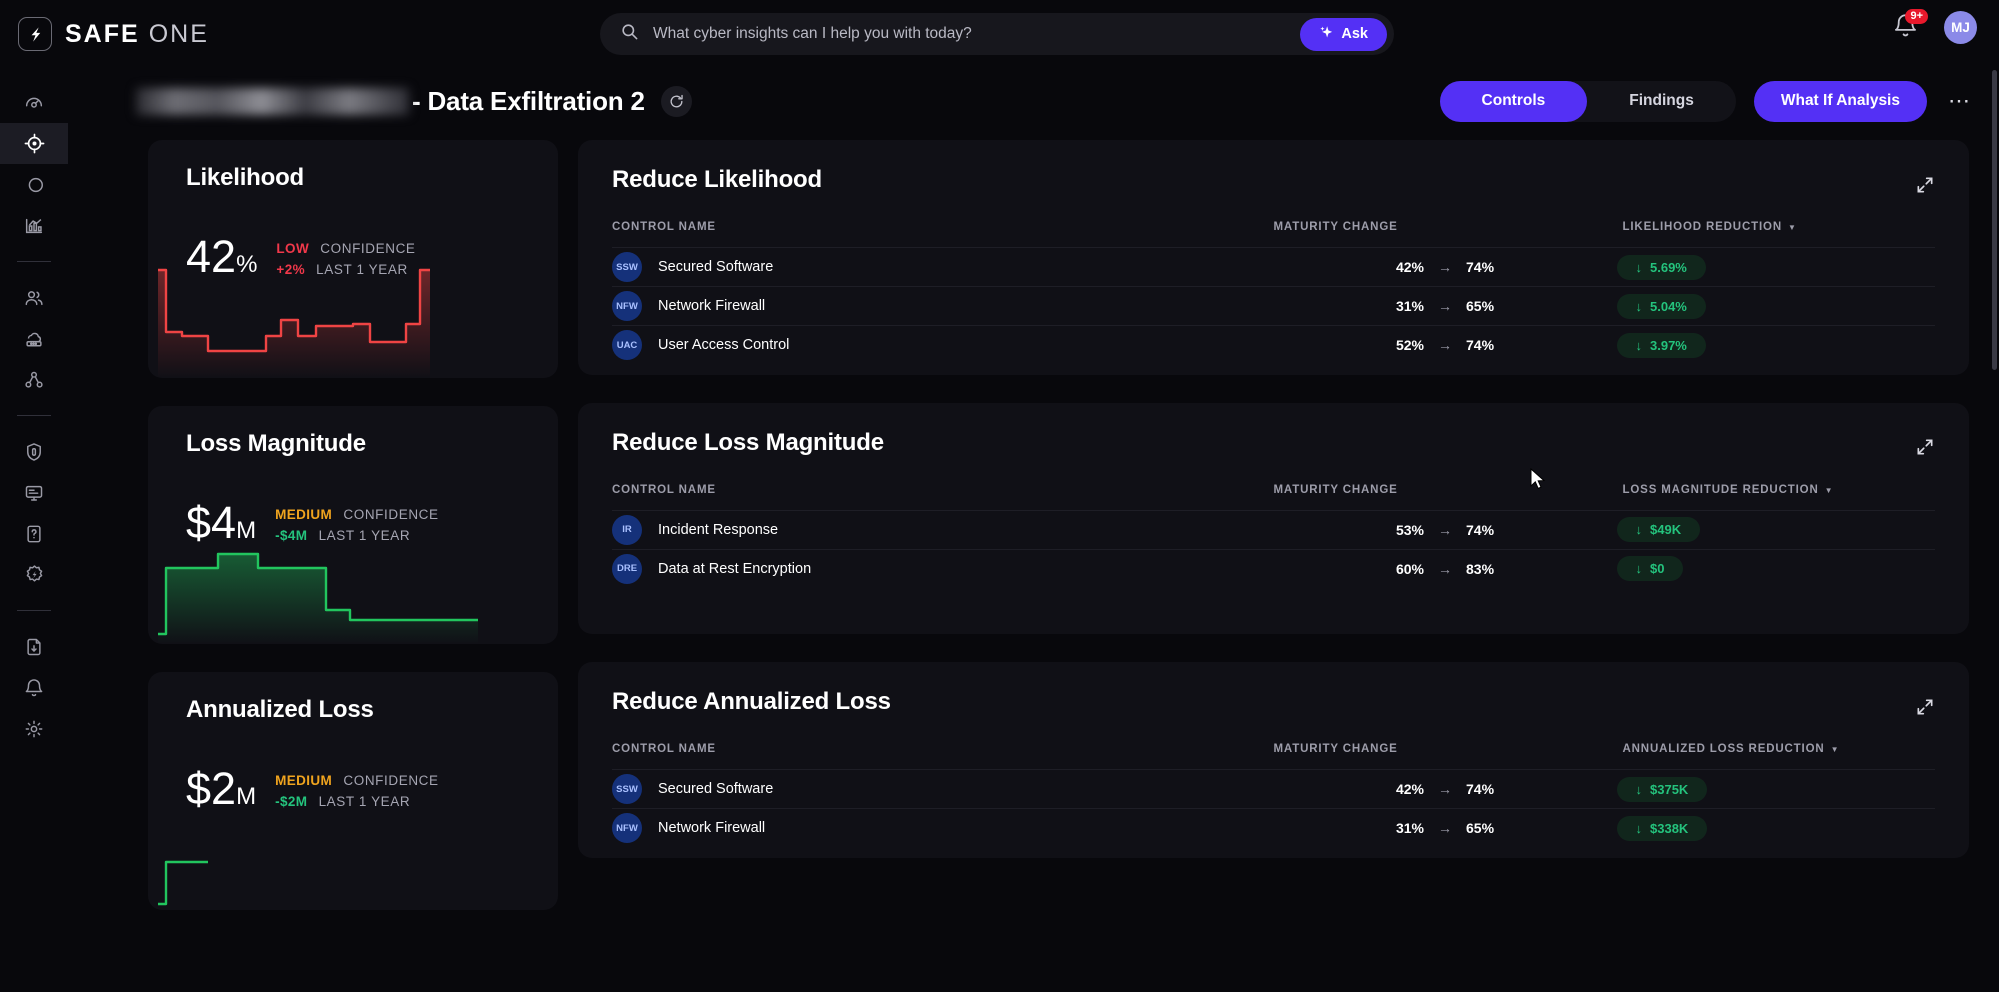 The image size is (1999, 992). Describe the element at coordinates (1776, 756) in the screenshot. I see `col-reduction: ANNUALIZED LOSS REDUCTION ▼` at that location.